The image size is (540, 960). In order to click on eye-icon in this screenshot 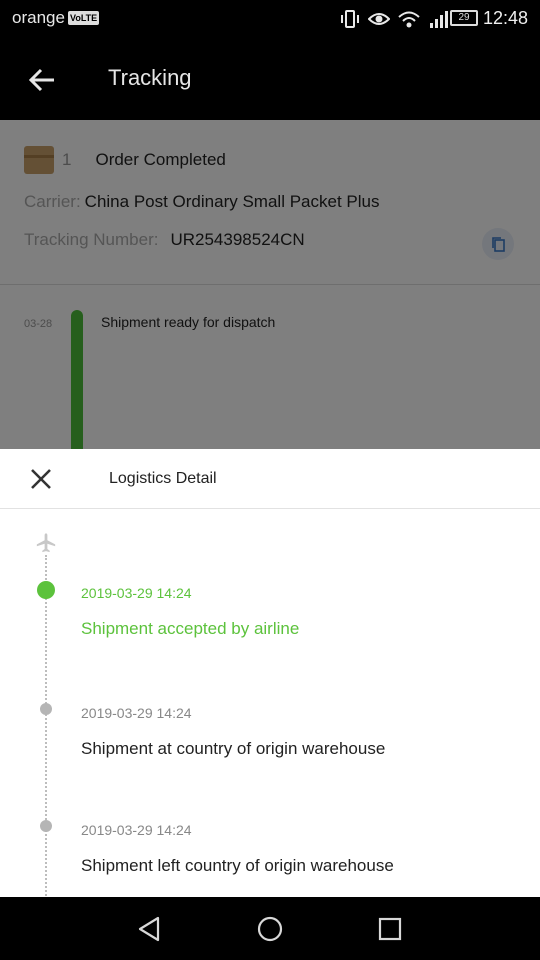, I will do `click(379, 19)`.